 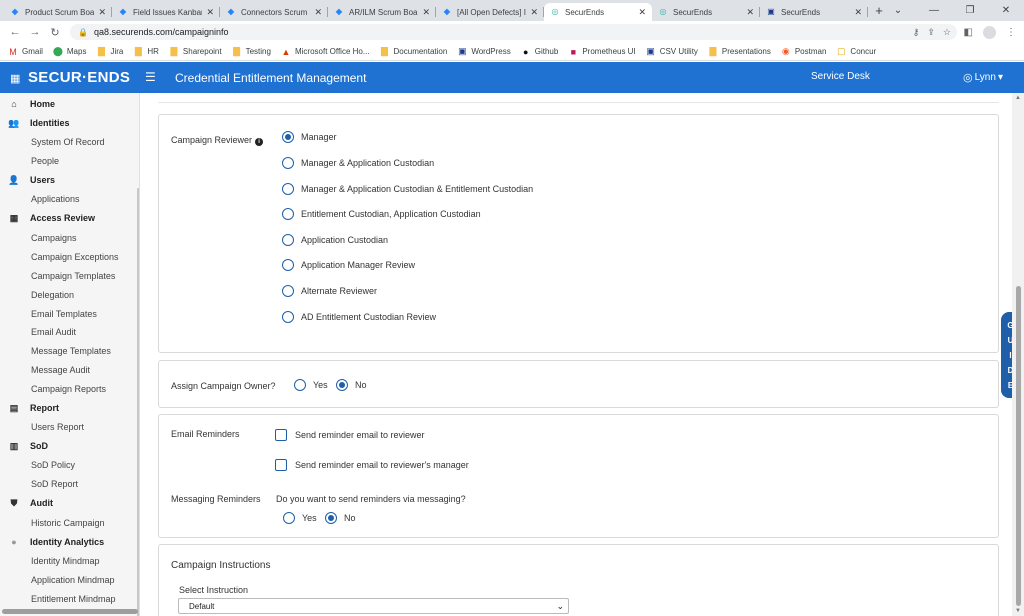 I want to click on bookmark-presentations: ▇ Presentations, so click(x=739, y=51).